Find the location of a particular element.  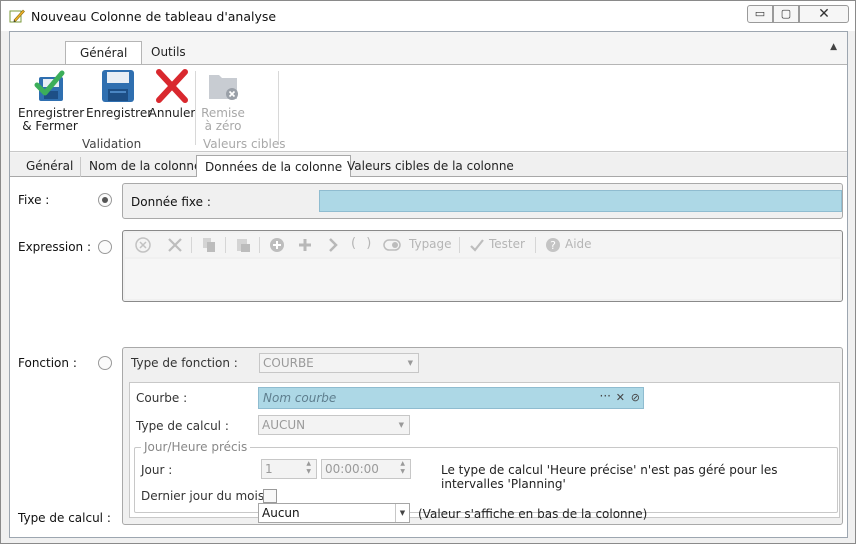

jour-stepper: 1 ▲ ▼ is located at coordinates (289, 469).